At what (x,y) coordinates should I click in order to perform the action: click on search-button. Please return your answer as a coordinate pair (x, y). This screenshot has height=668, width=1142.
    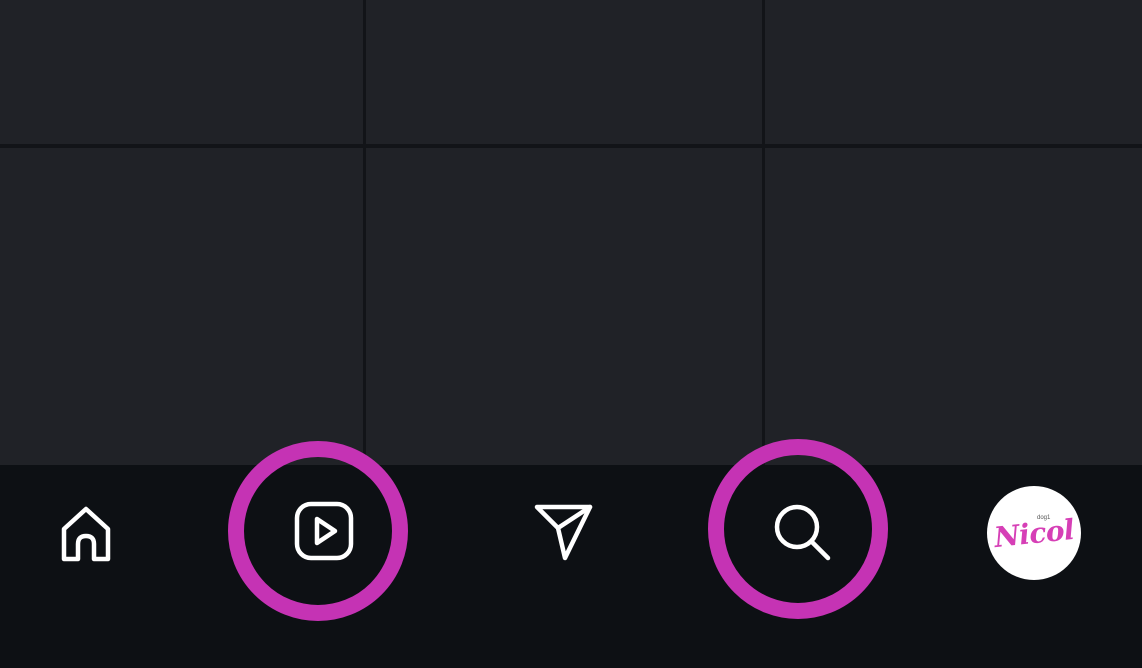
    Looking at the image, I should click on (801, 531).